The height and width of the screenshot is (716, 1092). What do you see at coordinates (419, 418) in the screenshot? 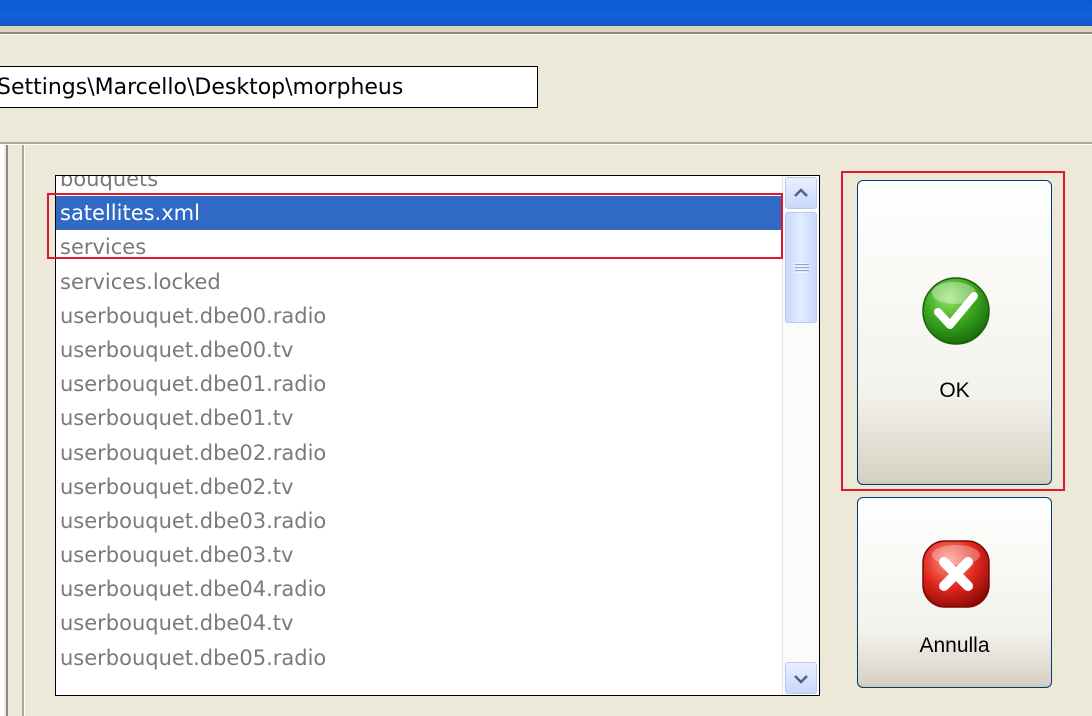
I see `list-item: userbouquet.dbe01.tv` at bounding box center [419, 418].